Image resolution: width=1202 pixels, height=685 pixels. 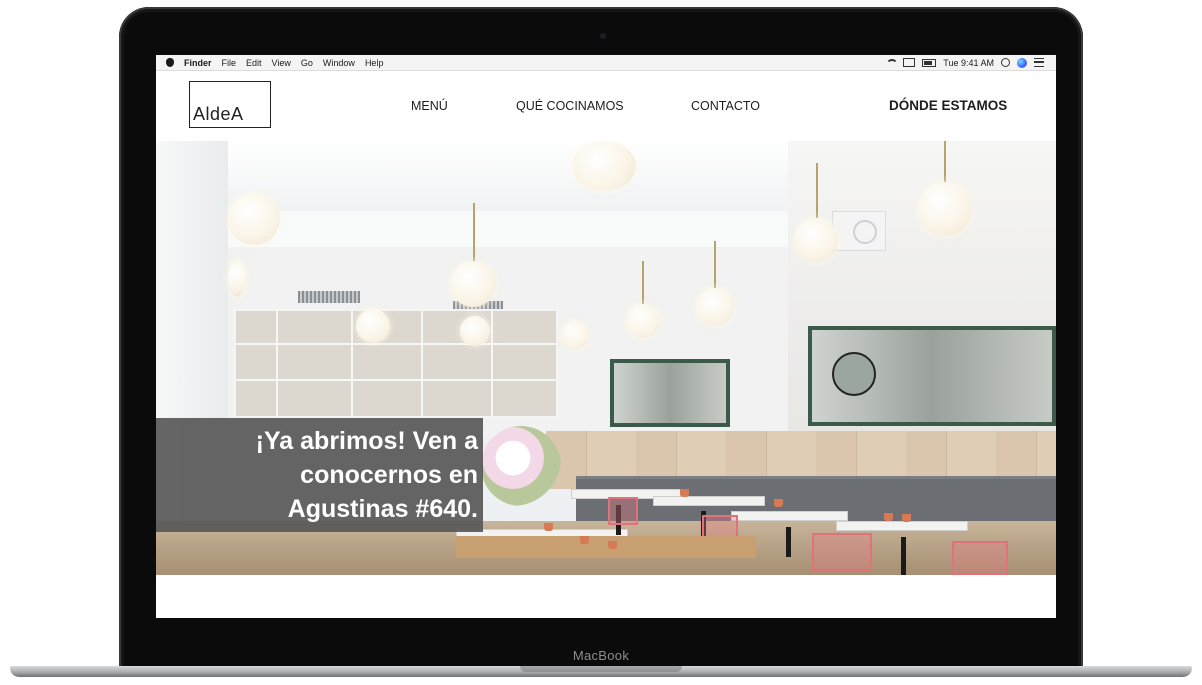 I want to click on nav-que-cocinamos-link: QUÉ COCINAMOS, so click(x=570, y=106).